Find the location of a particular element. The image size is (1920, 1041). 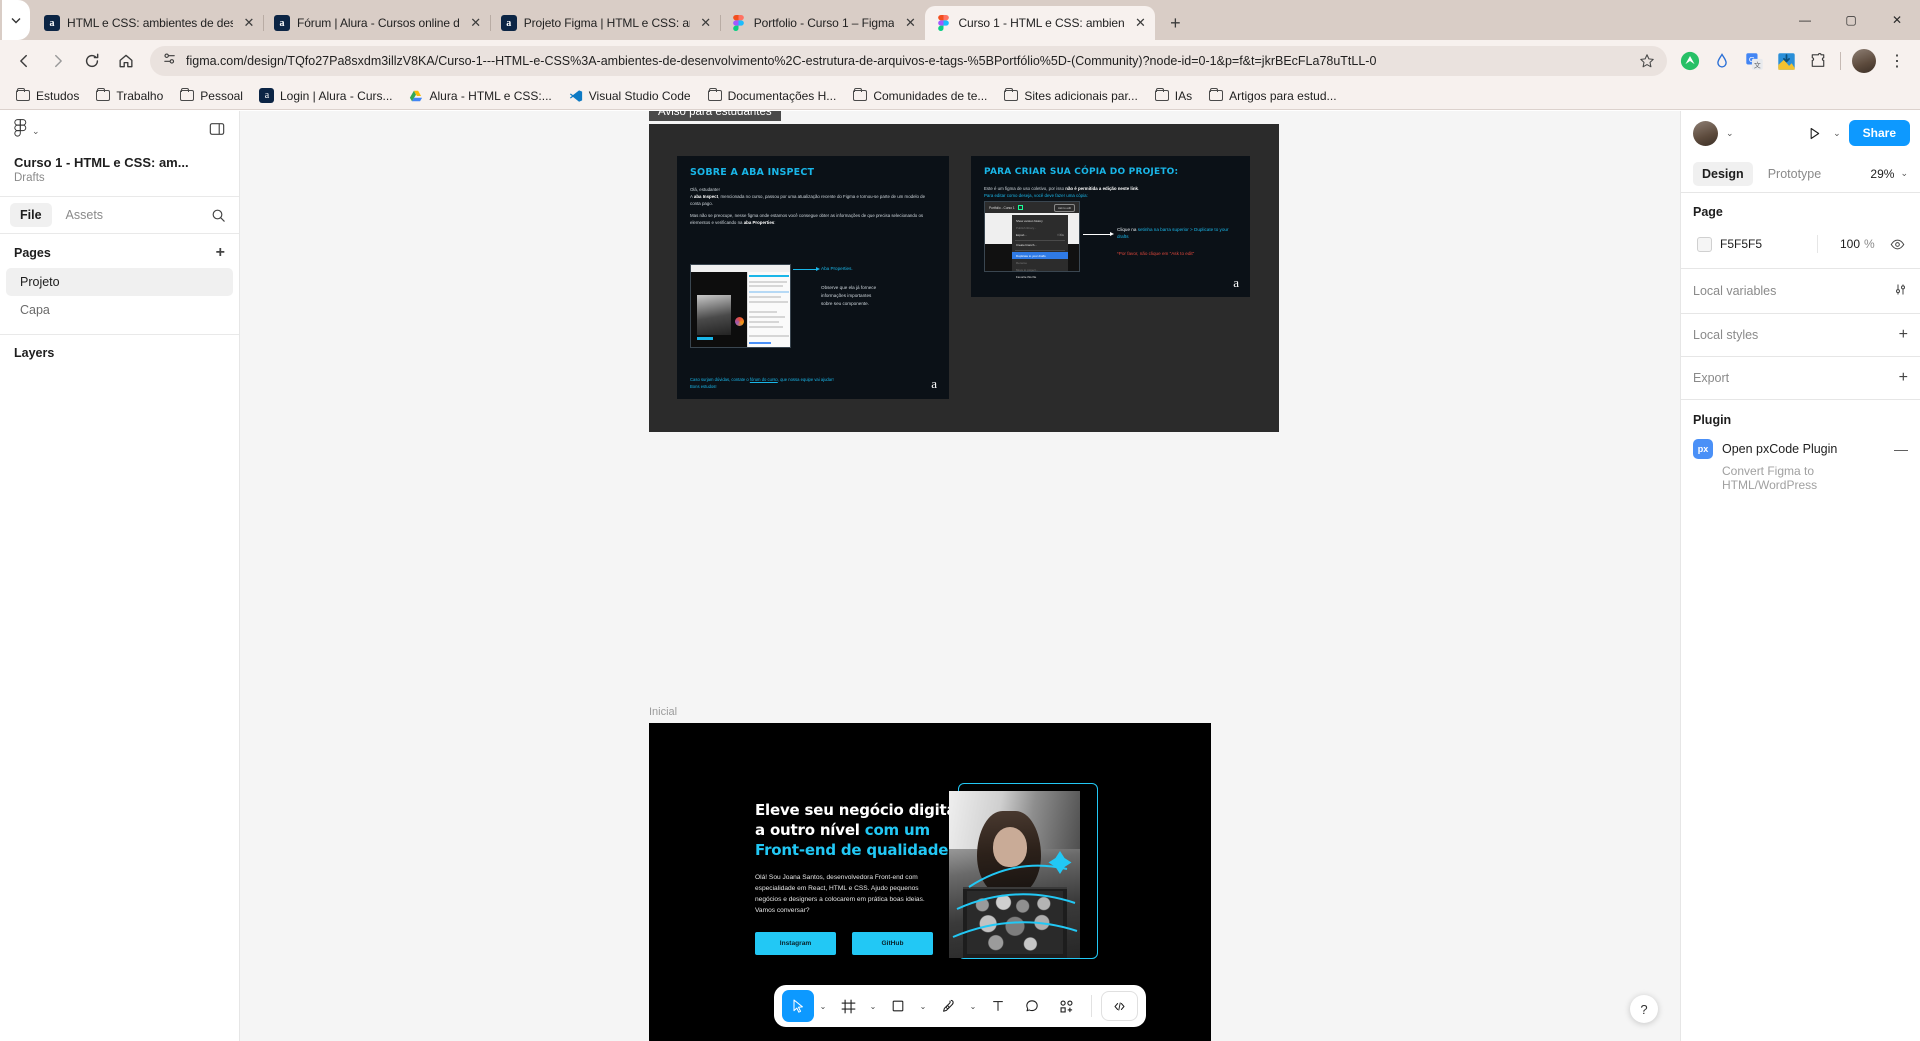

move-tool-caret: ⌄ is located at coordinates (823, 1006).